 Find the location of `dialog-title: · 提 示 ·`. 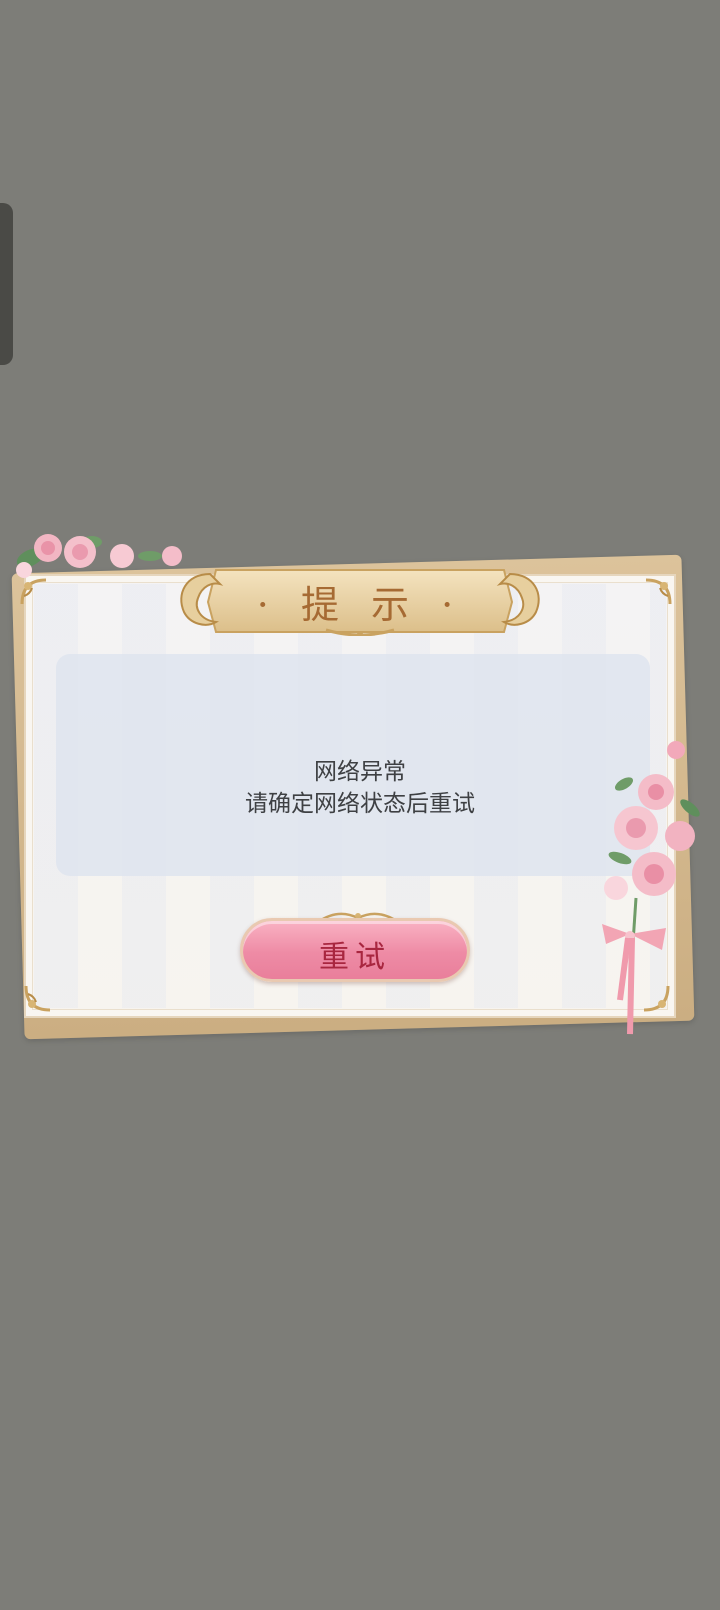

dialog-title: · 提 示 · is located at coordinates (360, 605).